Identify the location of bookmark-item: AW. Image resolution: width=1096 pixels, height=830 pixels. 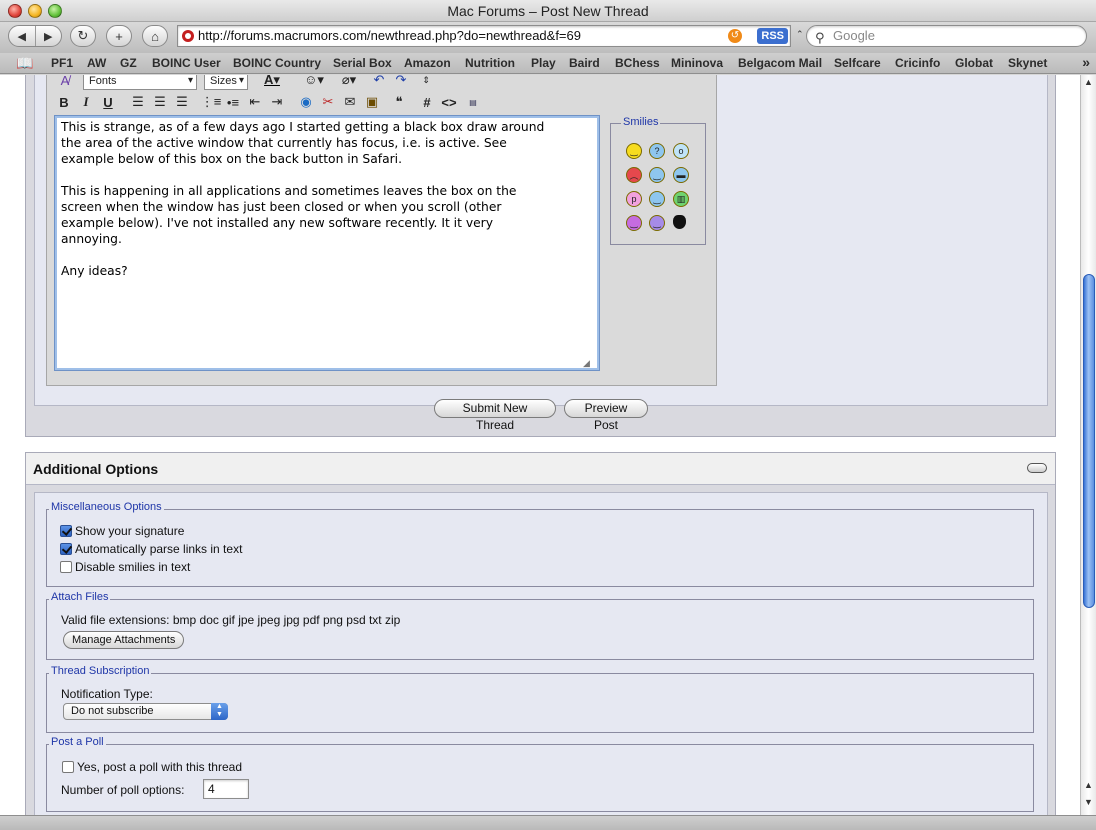
(96, 63).